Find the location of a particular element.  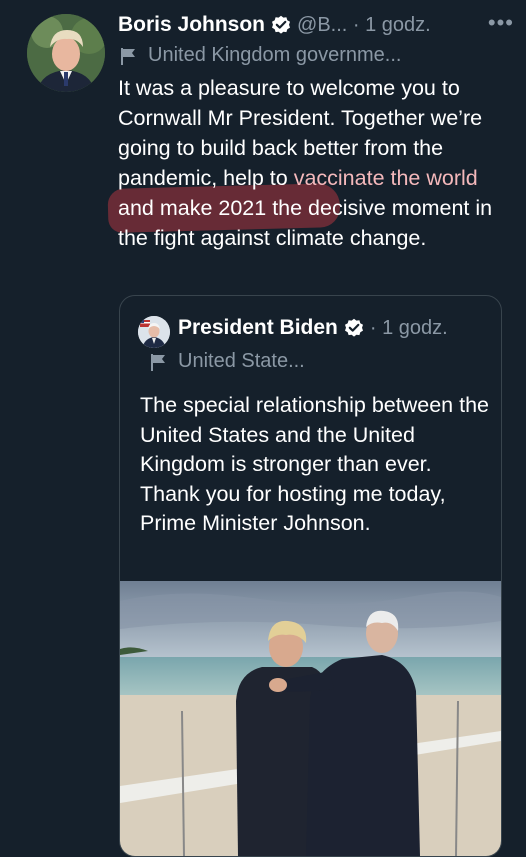

quote-header: President Biden · 1 godz. is located at coordinates (313, 328).